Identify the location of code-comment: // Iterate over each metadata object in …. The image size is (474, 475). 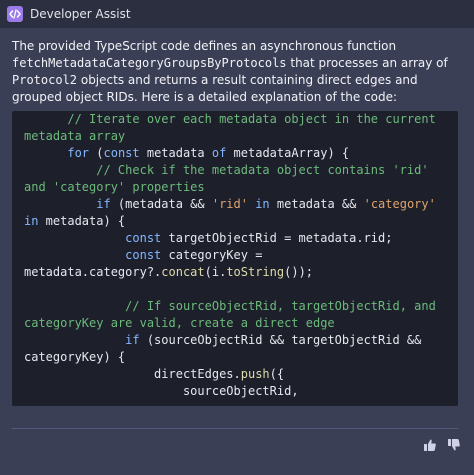
(234, 127).